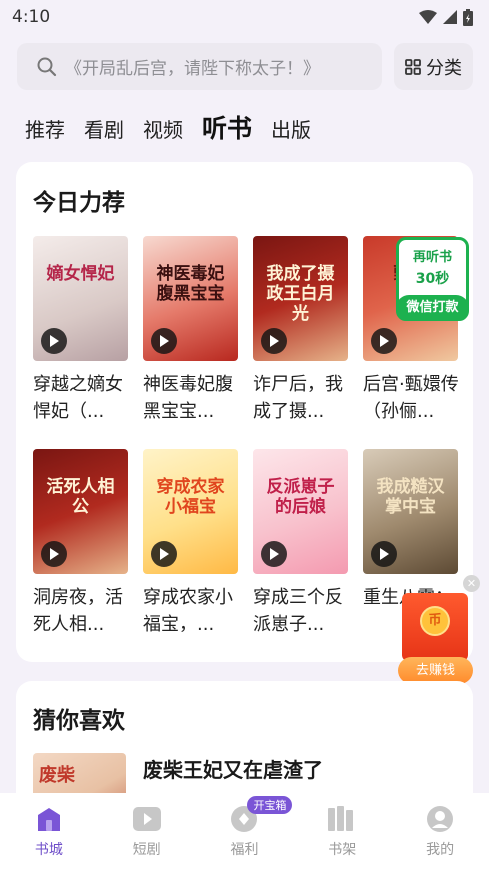 This screenshot has height=869, width=489. What do you see at coordinates (444, 68) in the screenshot?
I see `category-label: 分类` at bounding box center [444, 68].